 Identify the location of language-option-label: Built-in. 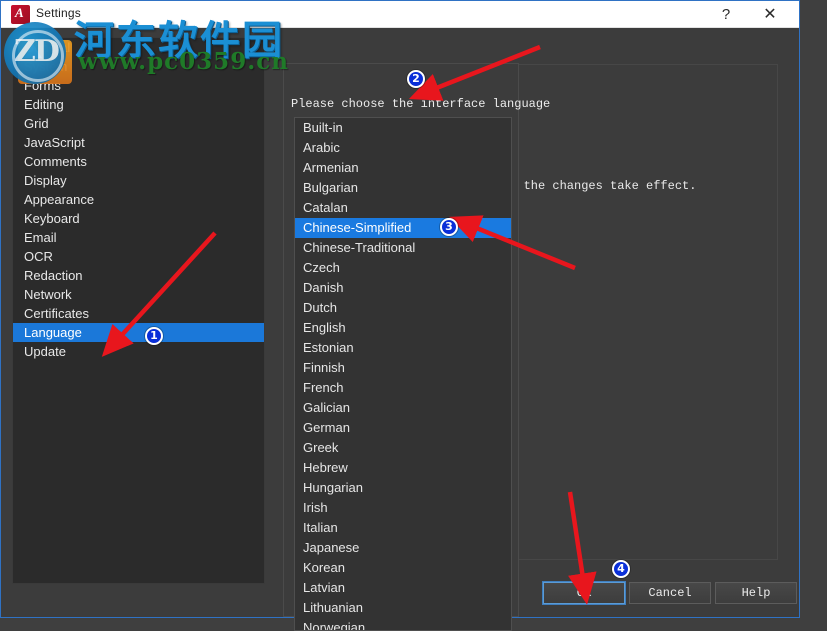
(323, 127).